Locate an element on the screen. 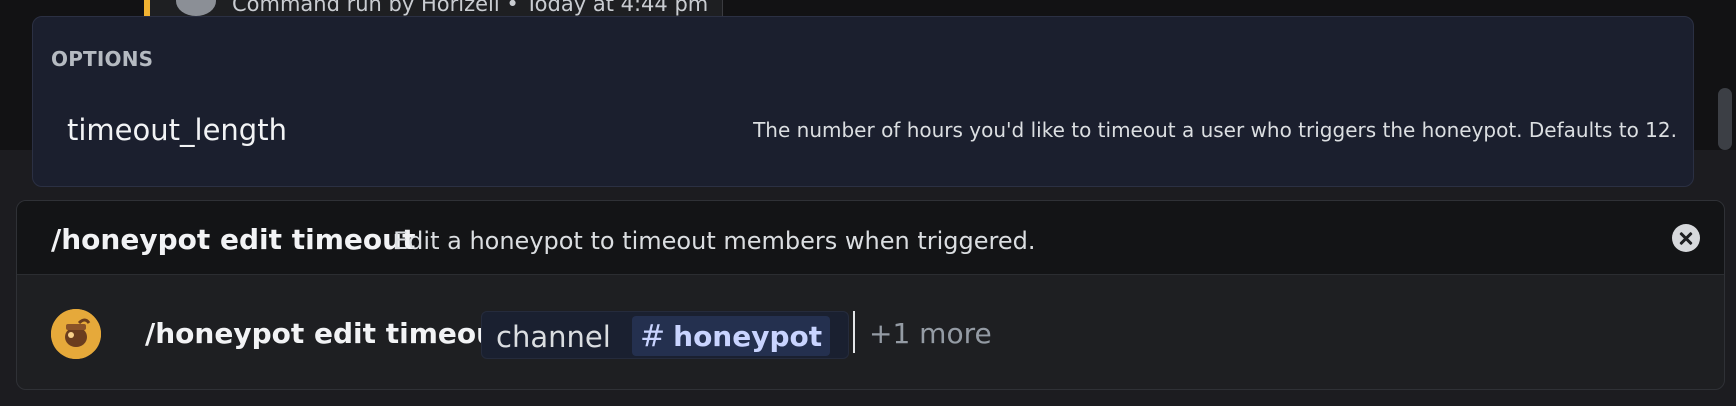 The height and width of the screenshot is (406, 1736). channel-hash-icon: # is located at coordinates (653, 336).